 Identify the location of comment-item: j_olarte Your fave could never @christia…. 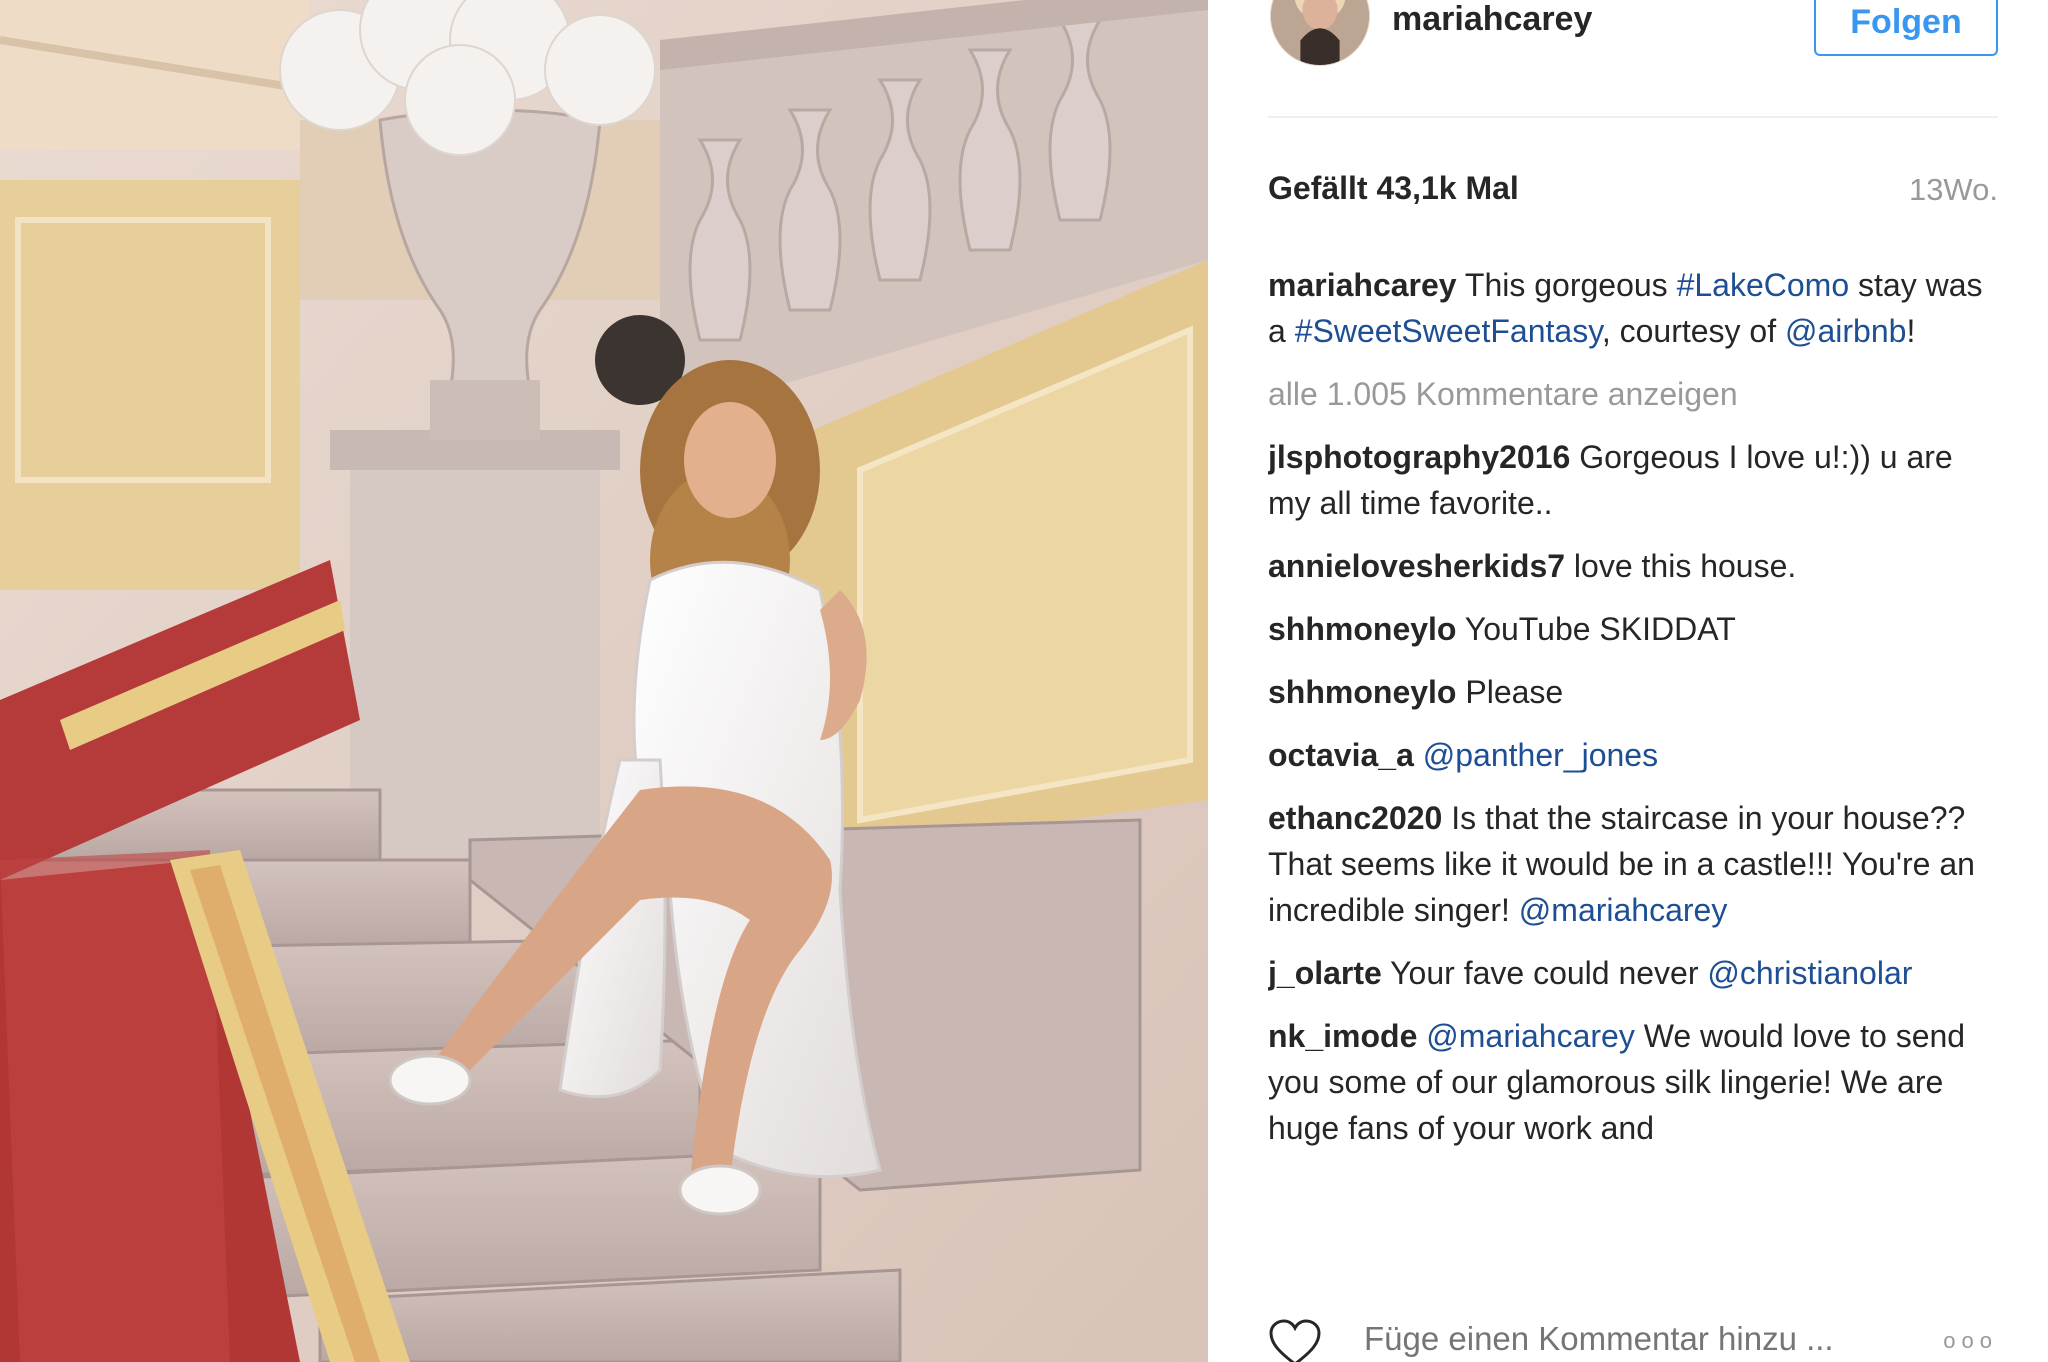
(1633, 973).